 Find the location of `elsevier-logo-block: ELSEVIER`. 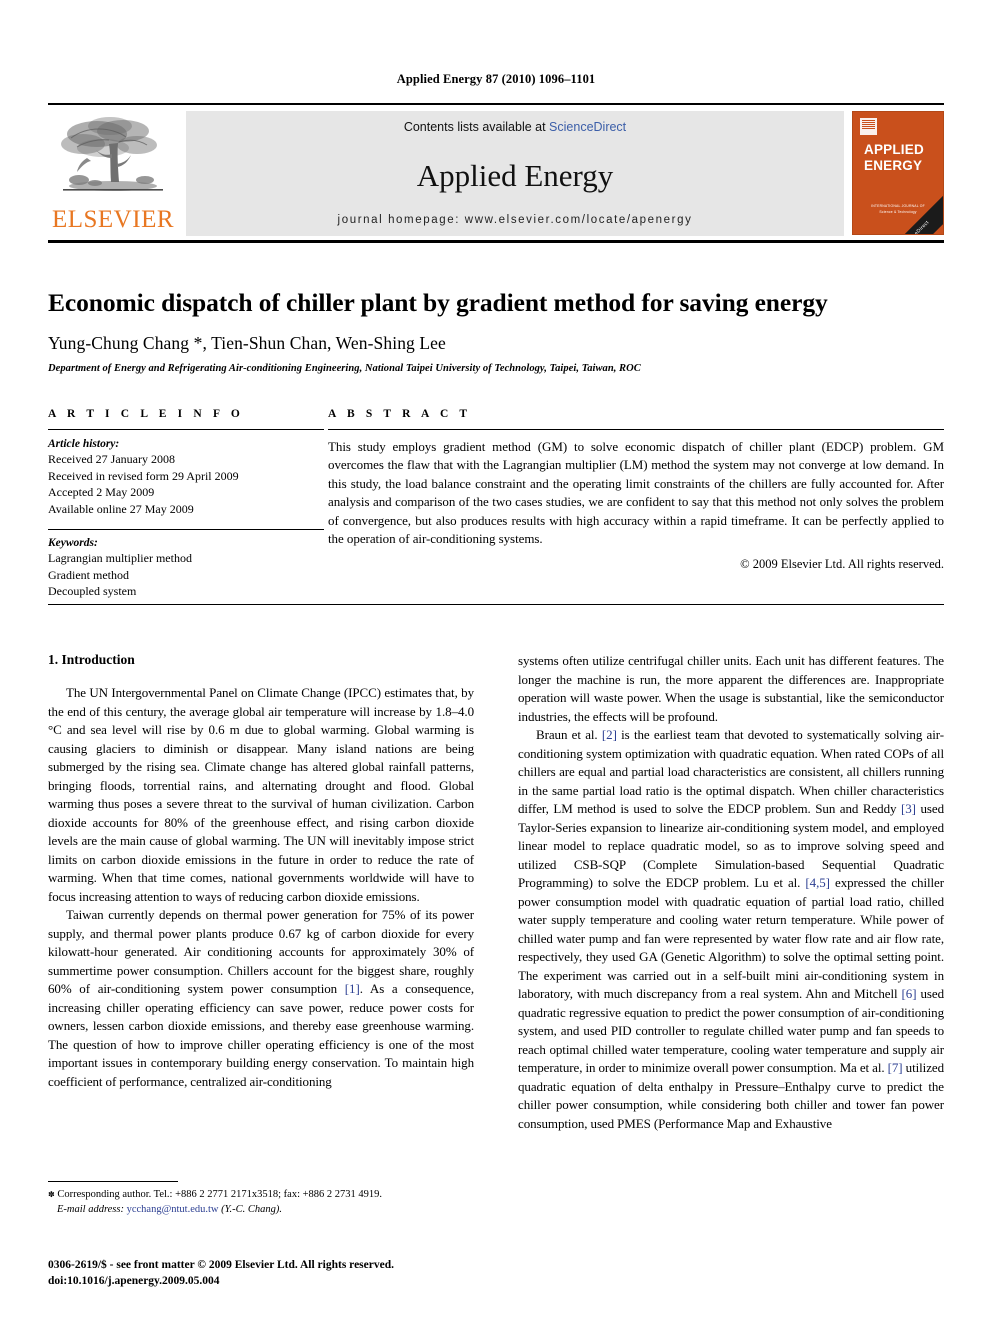

elsevier-logo-block: ELSEVIER is located at coordinates (113, 173).